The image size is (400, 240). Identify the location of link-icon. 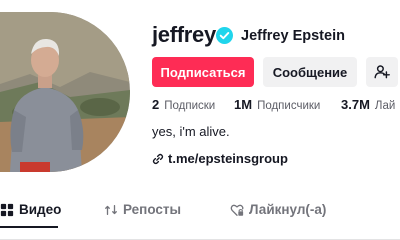
(158, 158).